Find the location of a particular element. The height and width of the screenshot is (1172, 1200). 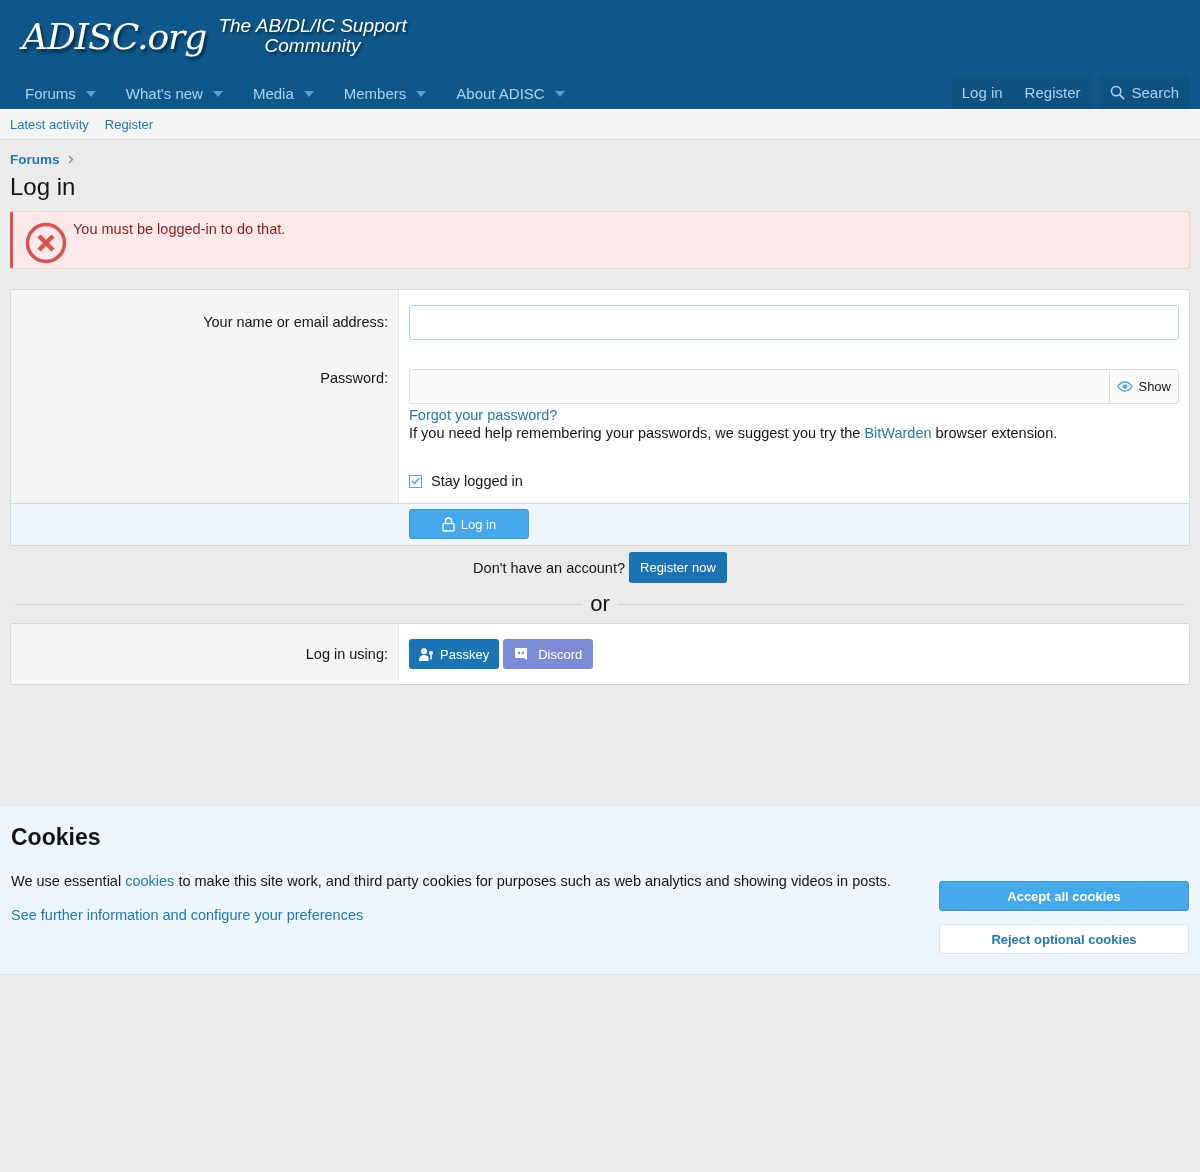

forgot-password-link: Forgot your password? is located at coordinates (794, 415).